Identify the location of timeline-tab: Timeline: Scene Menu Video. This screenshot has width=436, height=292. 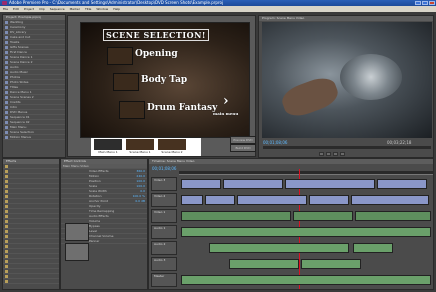
(291, 161).